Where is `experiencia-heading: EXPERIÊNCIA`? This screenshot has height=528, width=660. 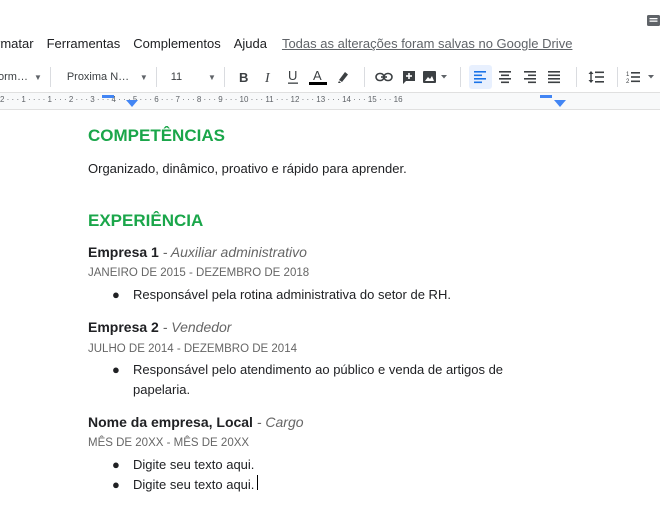
experiencia-heading: EXPERIÊNCIA is located at coordinates (146, 220).